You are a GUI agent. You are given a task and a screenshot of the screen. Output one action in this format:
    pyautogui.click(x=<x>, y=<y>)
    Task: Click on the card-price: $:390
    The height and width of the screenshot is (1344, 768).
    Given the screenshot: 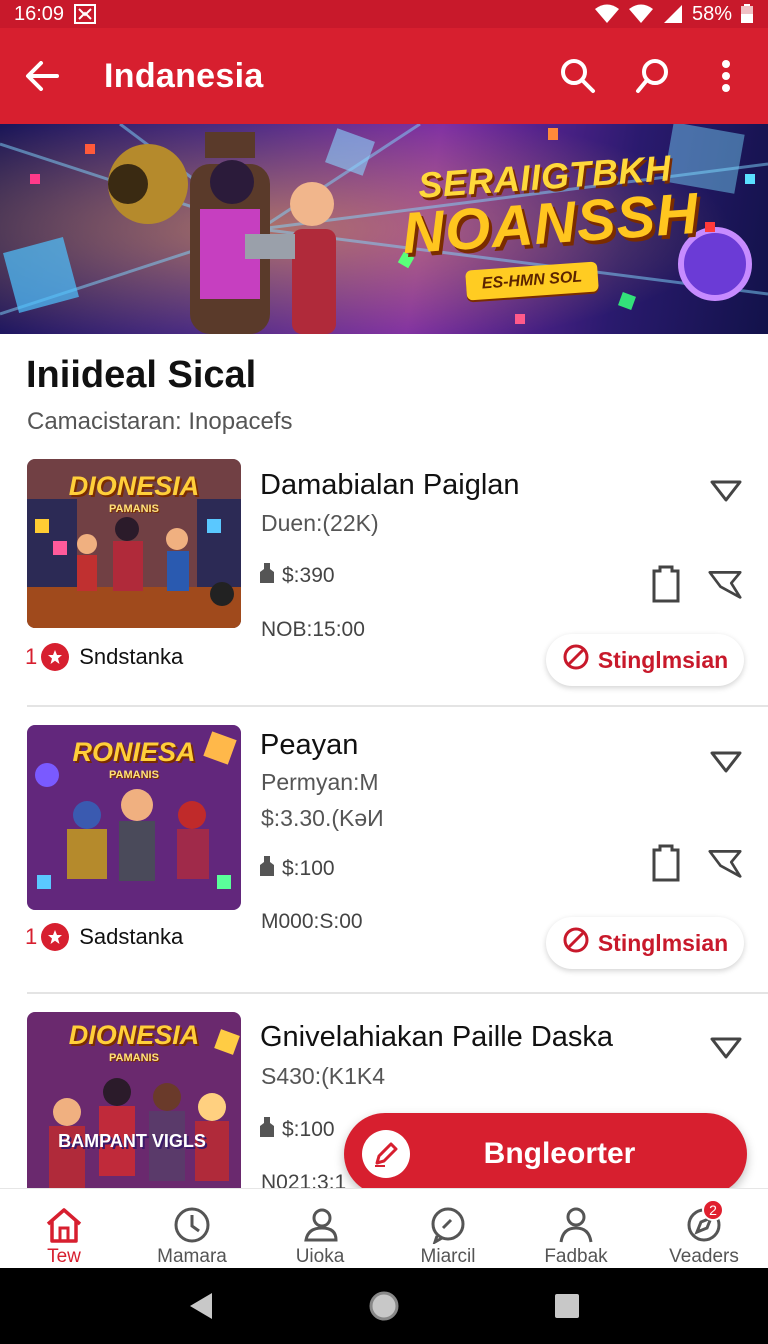 What is the action you would take?
    pyautogui.click(x=297, y=576)
    